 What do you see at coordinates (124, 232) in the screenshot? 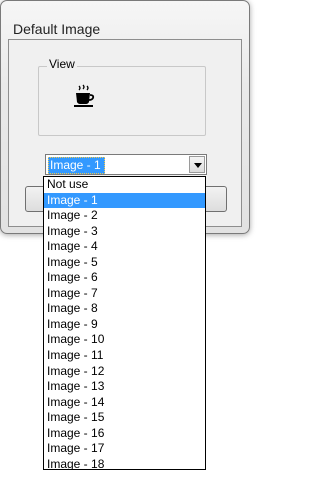
I see `dropdown-option: Image - 3` at bounding box center [124, 232].